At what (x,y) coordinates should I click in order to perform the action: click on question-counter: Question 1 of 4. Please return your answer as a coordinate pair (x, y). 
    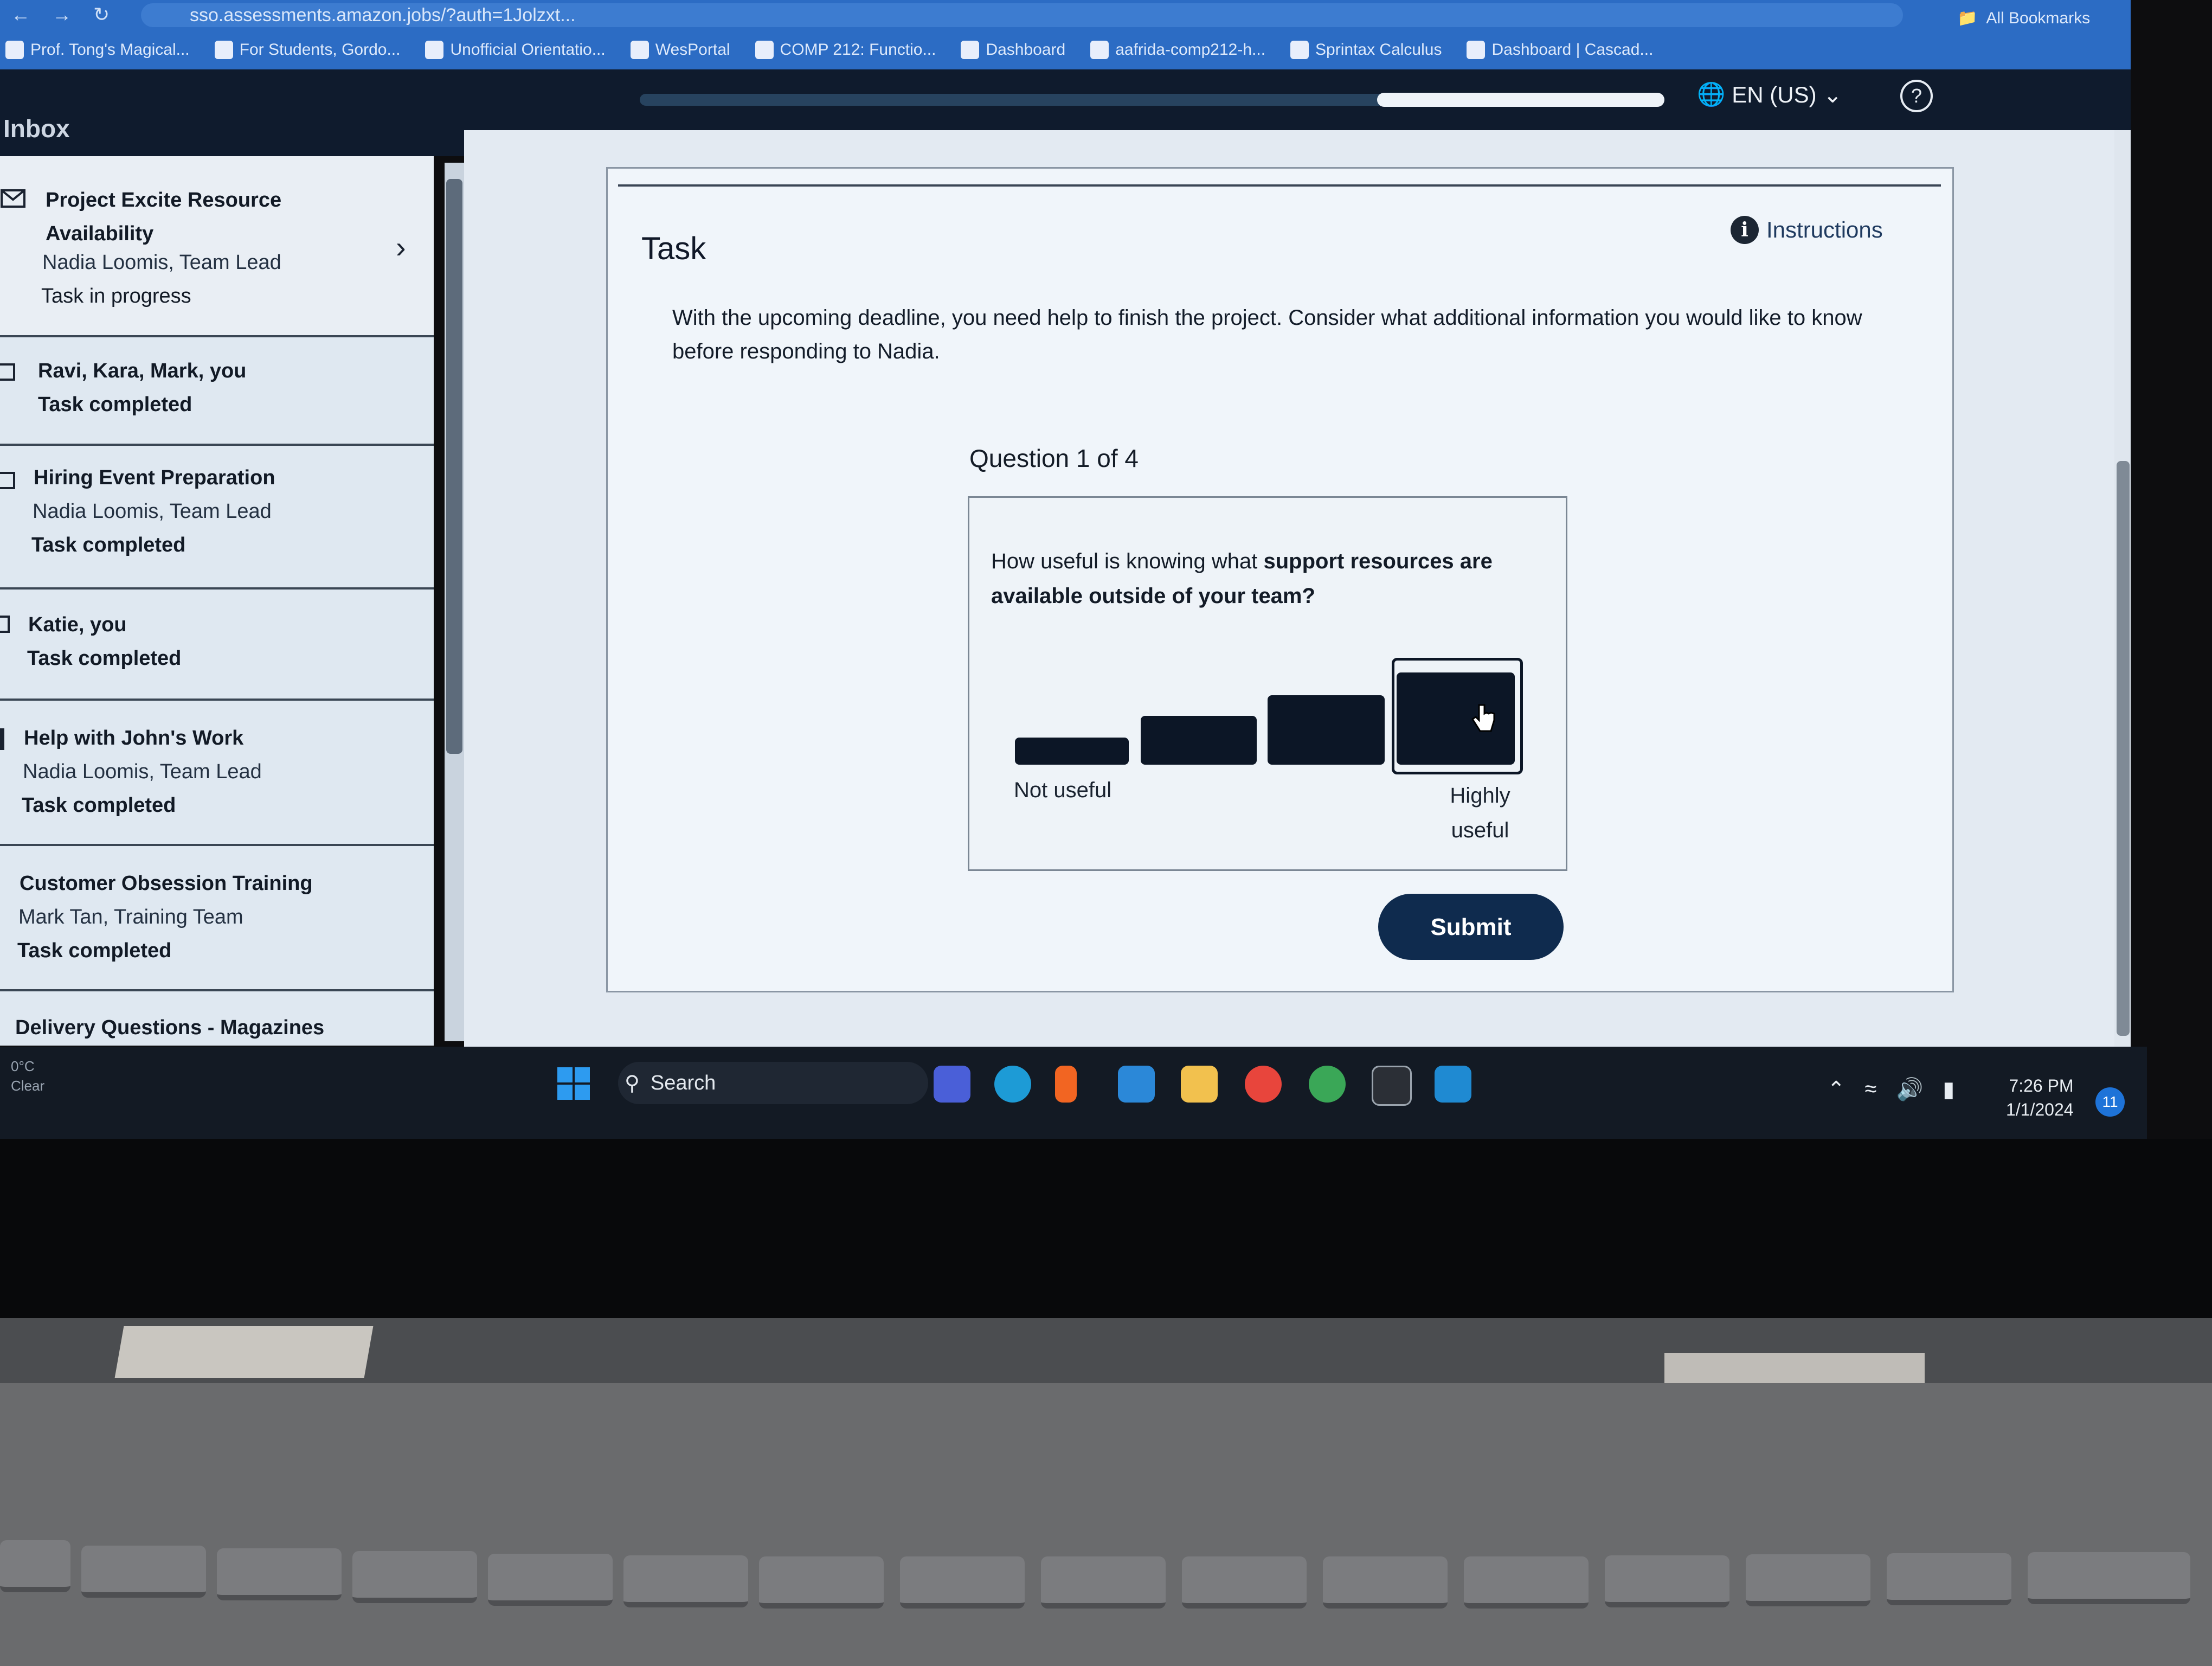
    Looking at the image, I should click on (1054, 458).